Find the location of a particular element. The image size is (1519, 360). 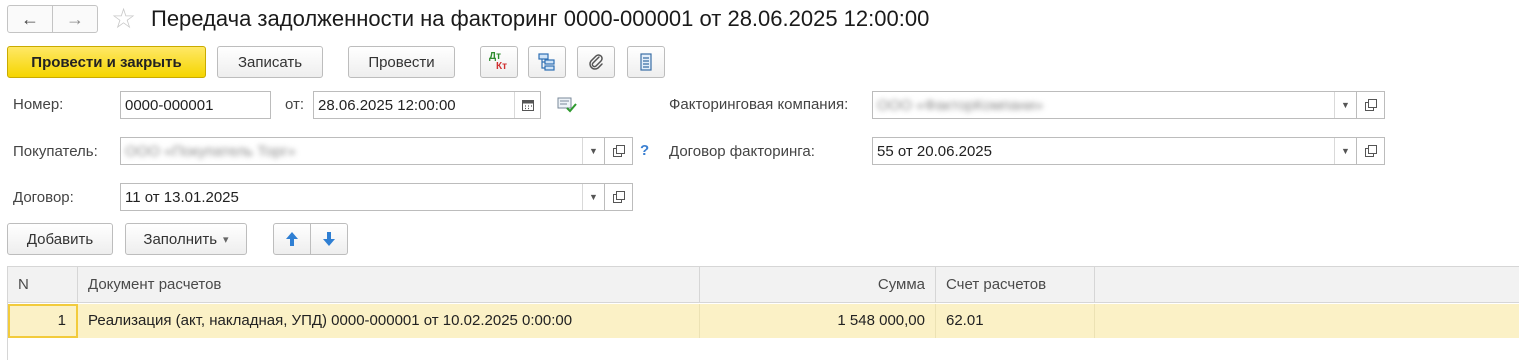

back-button: ← is located at coordinates (30, 19).